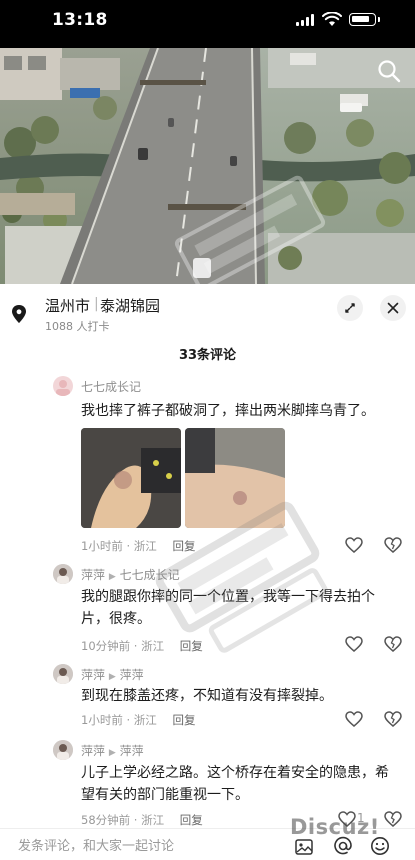 The height and width of the screenshot is (860, 415). What do you see at coordinates (304, 847) in the screenshot?
I see `image-icon` at bounding box center [304, 847].